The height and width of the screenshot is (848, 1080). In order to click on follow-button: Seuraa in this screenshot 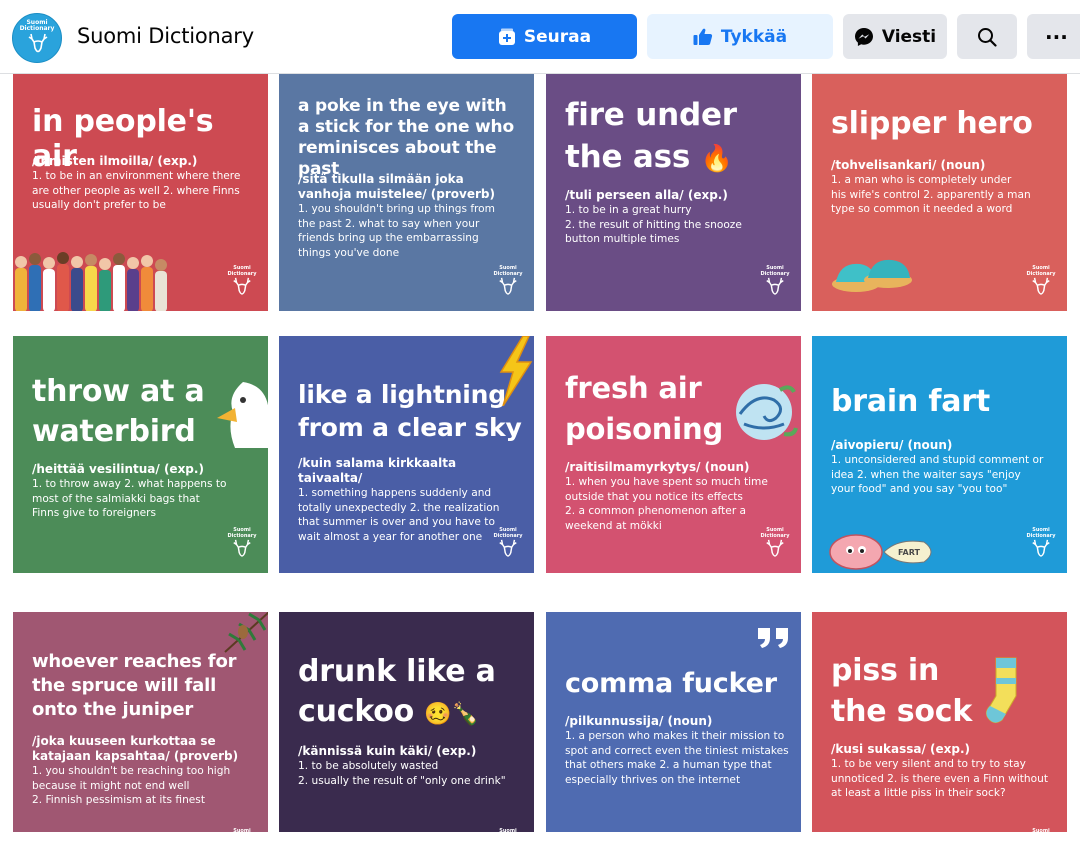, I will do `click(544, 36)`.